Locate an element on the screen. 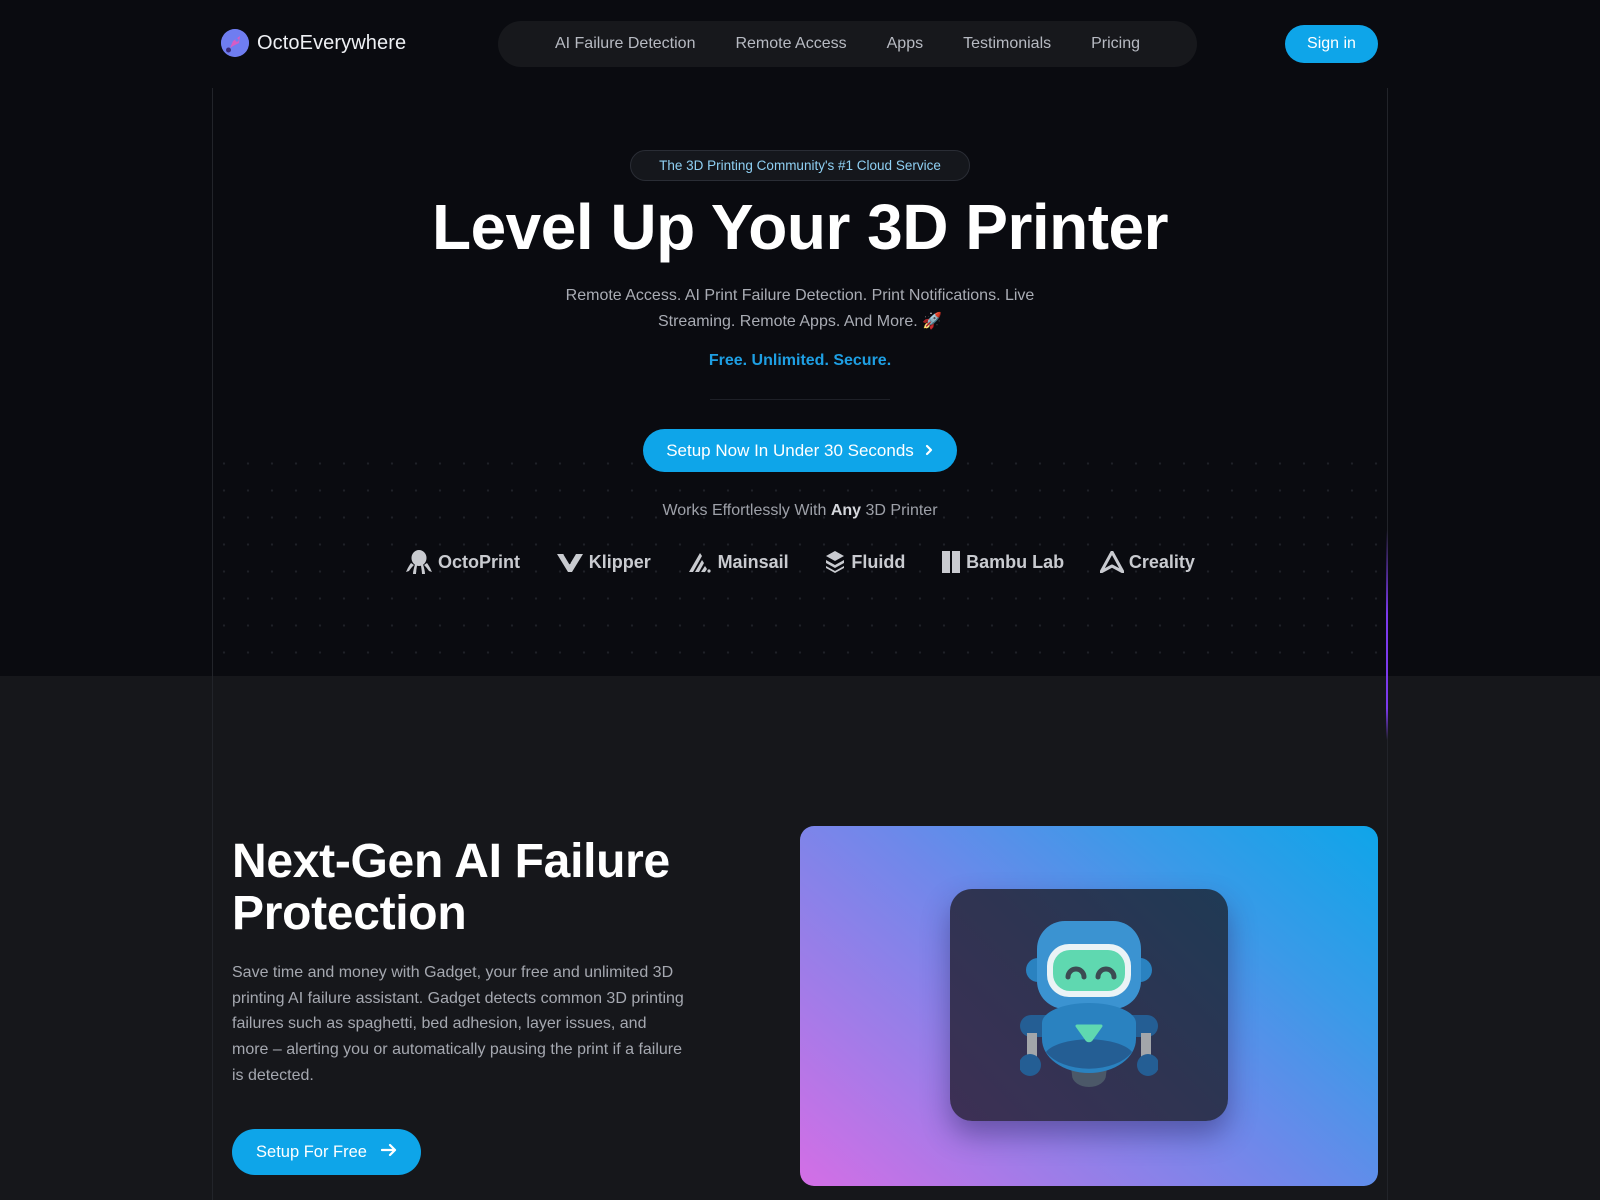 The height and width of the screenshot is (1200, 1600). nav-testimonials: Testimonials is located at coordinates (1007, 44).